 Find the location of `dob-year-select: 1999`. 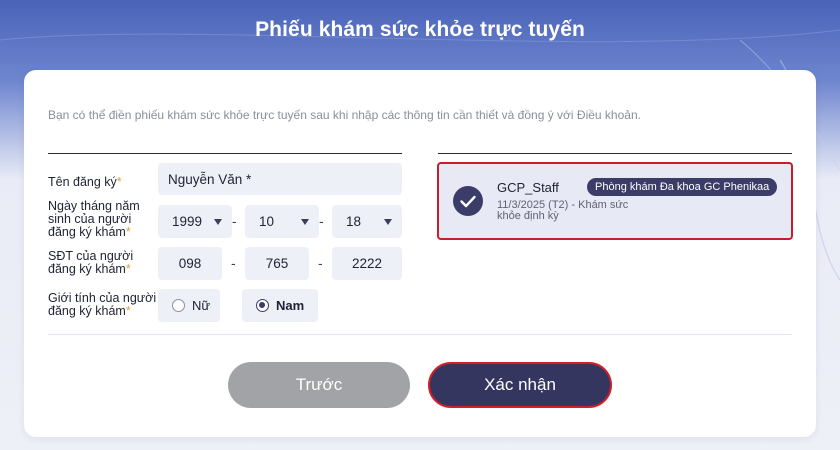

dob-year-select: 1999 is located at coordinates (195, 221).